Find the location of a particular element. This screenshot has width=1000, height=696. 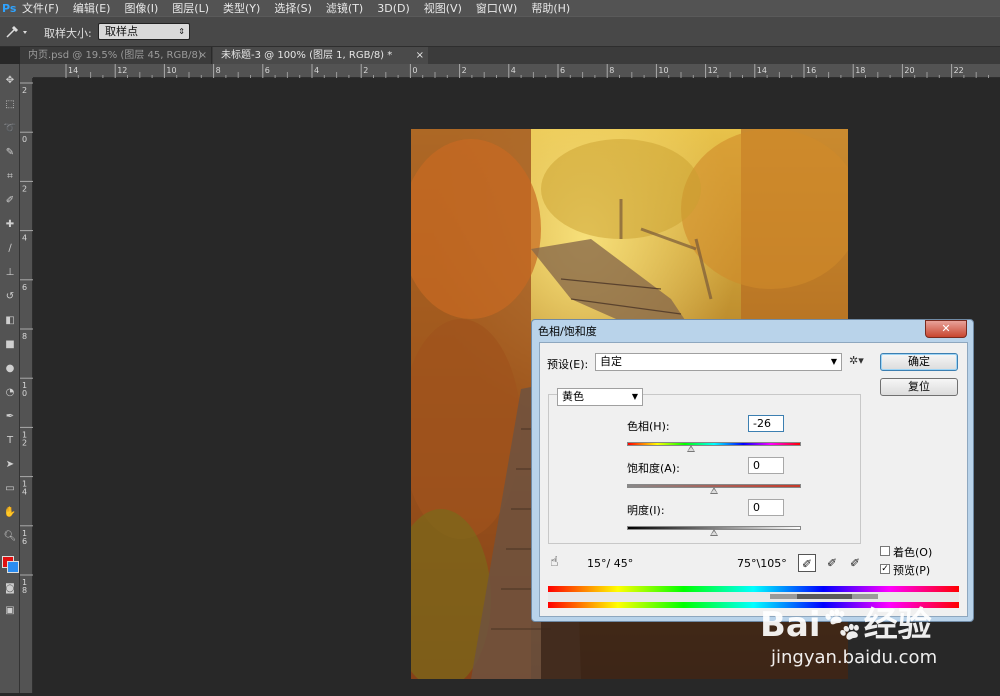

on-image-adjust-hand-icon: ☝ is located at coordinates (554, 562).